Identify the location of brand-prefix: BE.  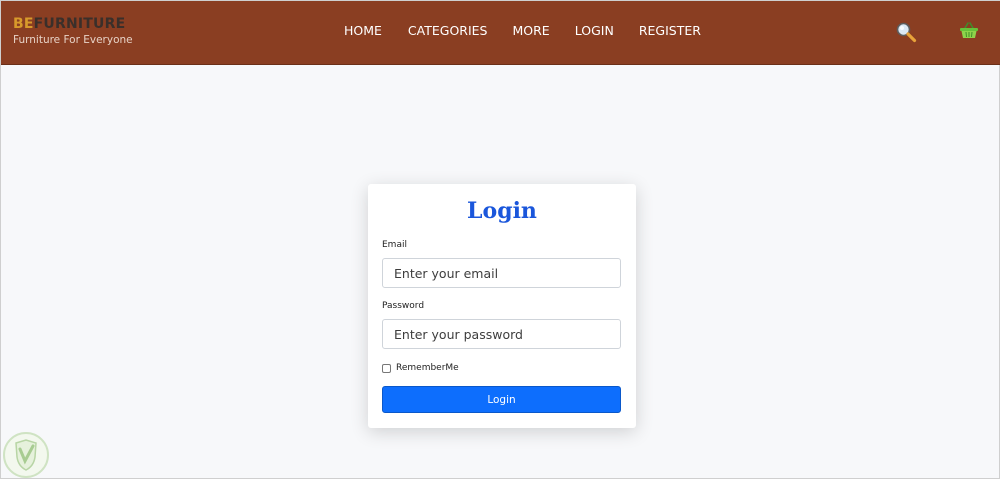
(23, 24).